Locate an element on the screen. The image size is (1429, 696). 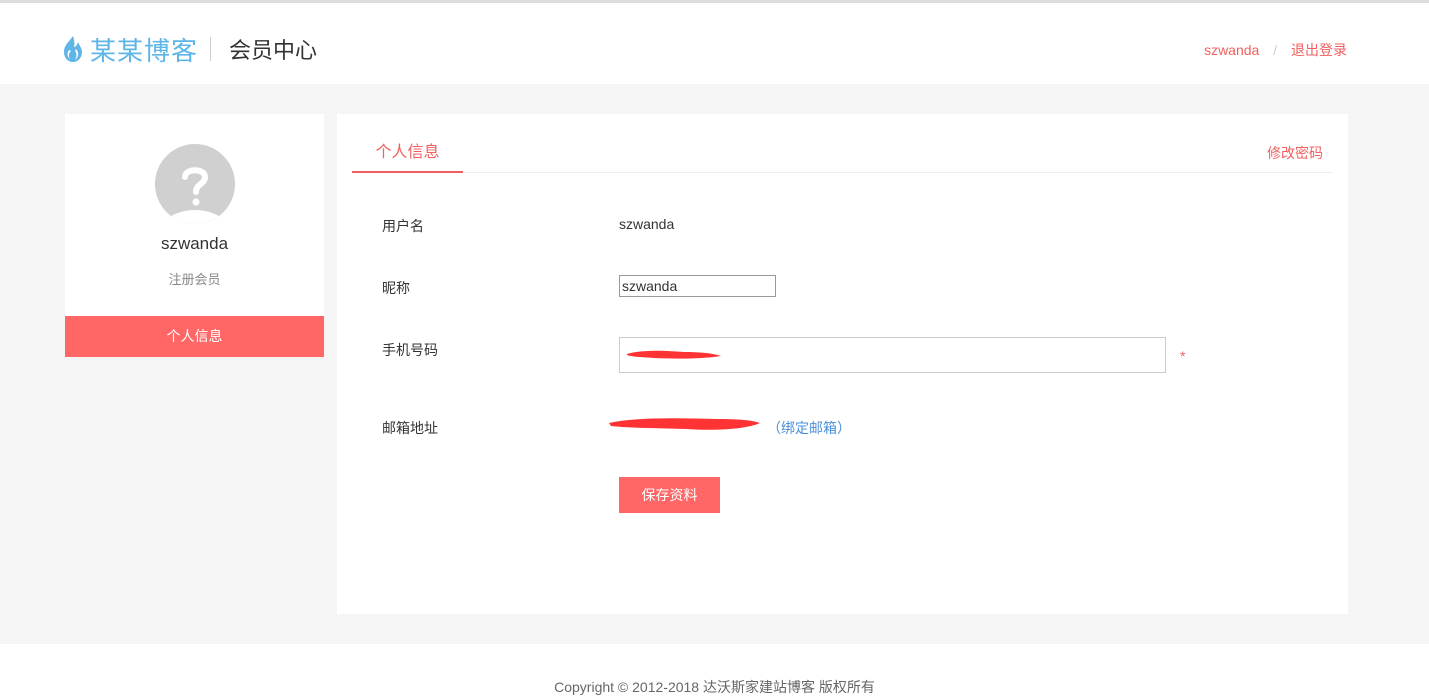
question-avatar-icon is located at coordinates (195, 184).